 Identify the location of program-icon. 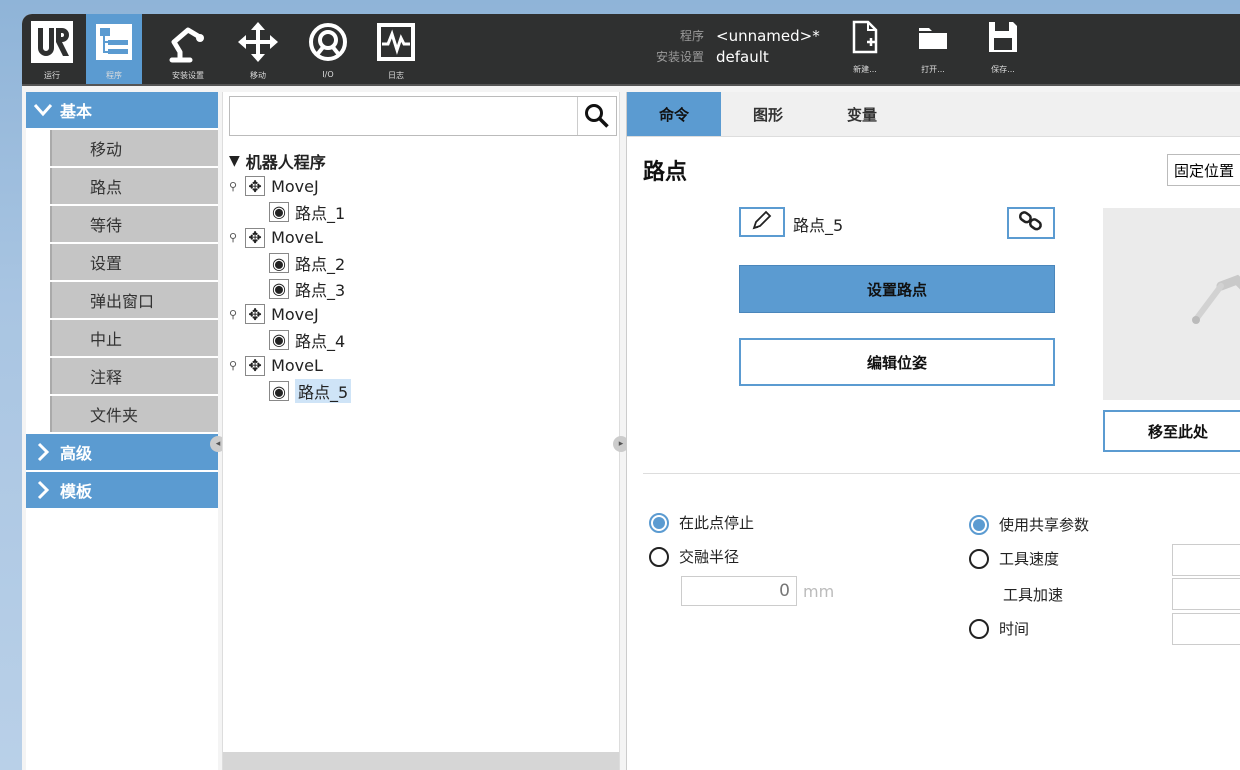
(114, 42).